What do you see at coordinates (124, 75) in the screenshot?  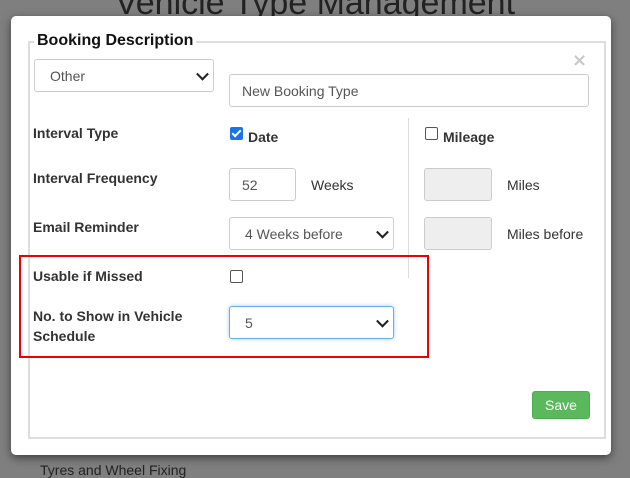 I see `booking-type-select: Other` at bounding box center [124, 75].